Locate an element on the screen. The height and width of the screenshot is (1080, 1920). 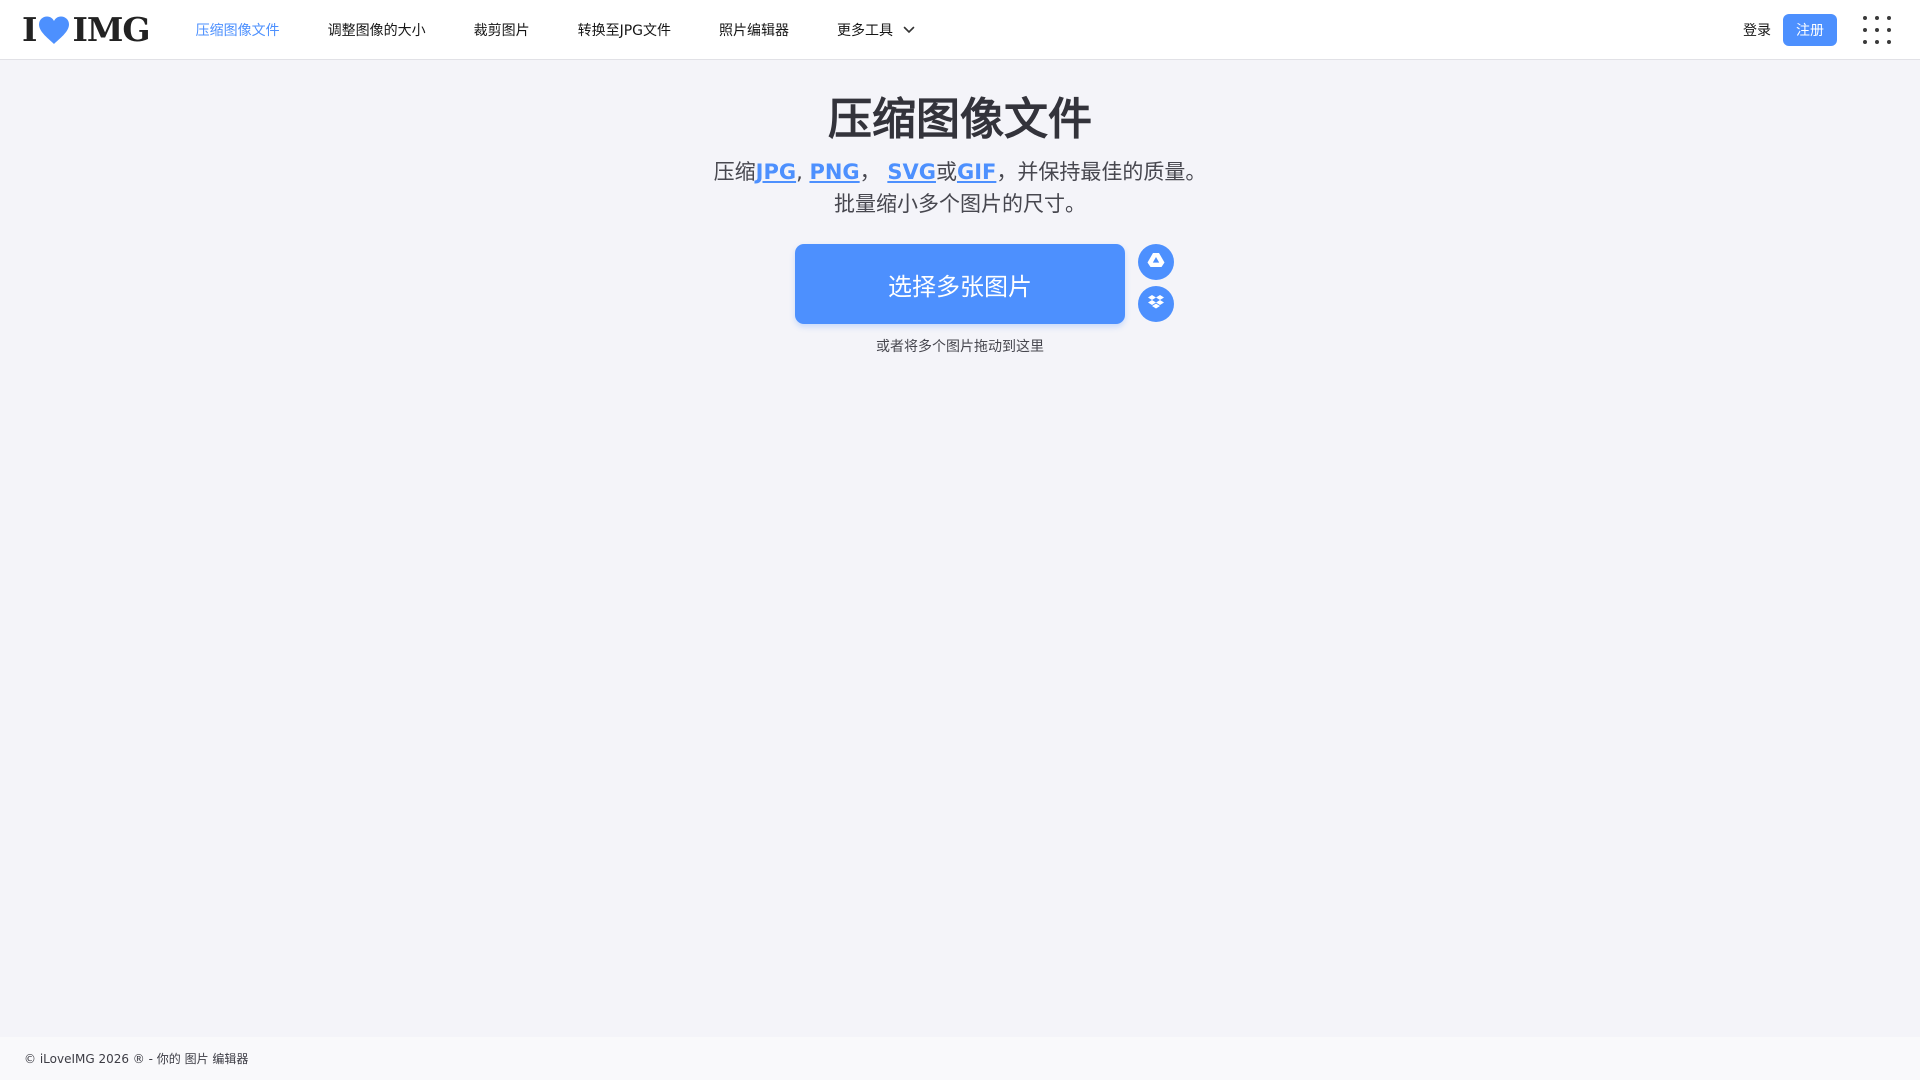
chevron-down-icon is located at coordinates (909, 30).